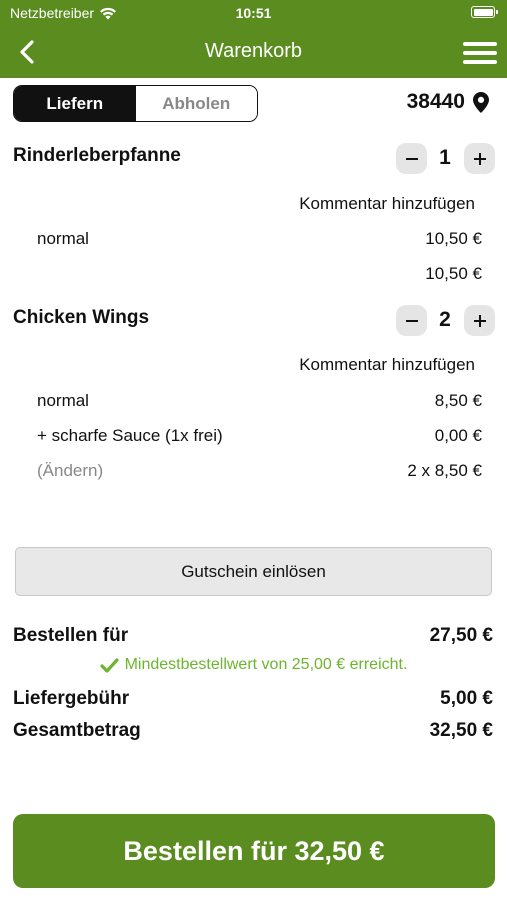  What do you see at coordinates (435, 101) in the screenshot?
I see `postcode-value: 38440` at bounding box center [435, 101].